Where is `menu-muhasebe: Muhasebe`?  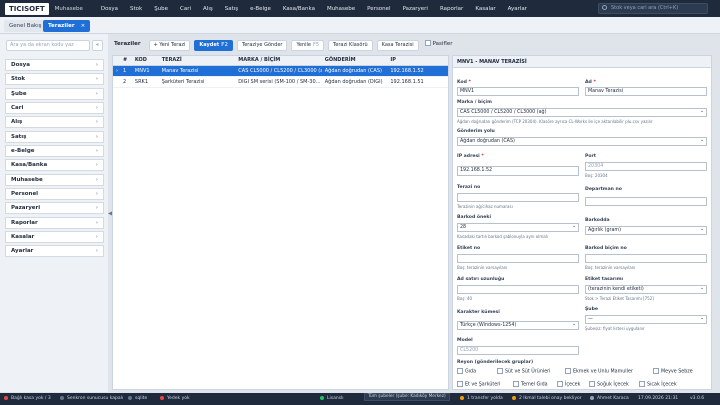 menu-muhasebe: Muhasebe is located at coordinates (341, 9).